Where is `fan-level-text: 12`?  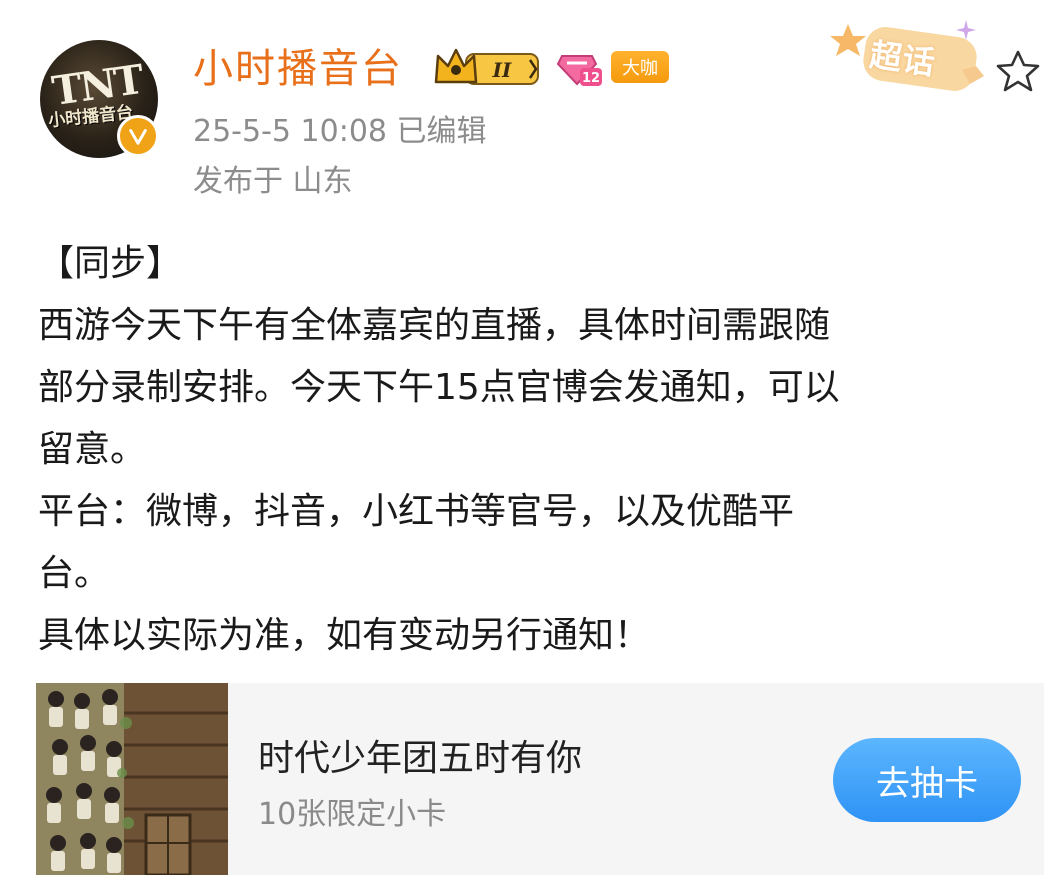 fan-level-text: 12 is located at coordinates (591, 78).